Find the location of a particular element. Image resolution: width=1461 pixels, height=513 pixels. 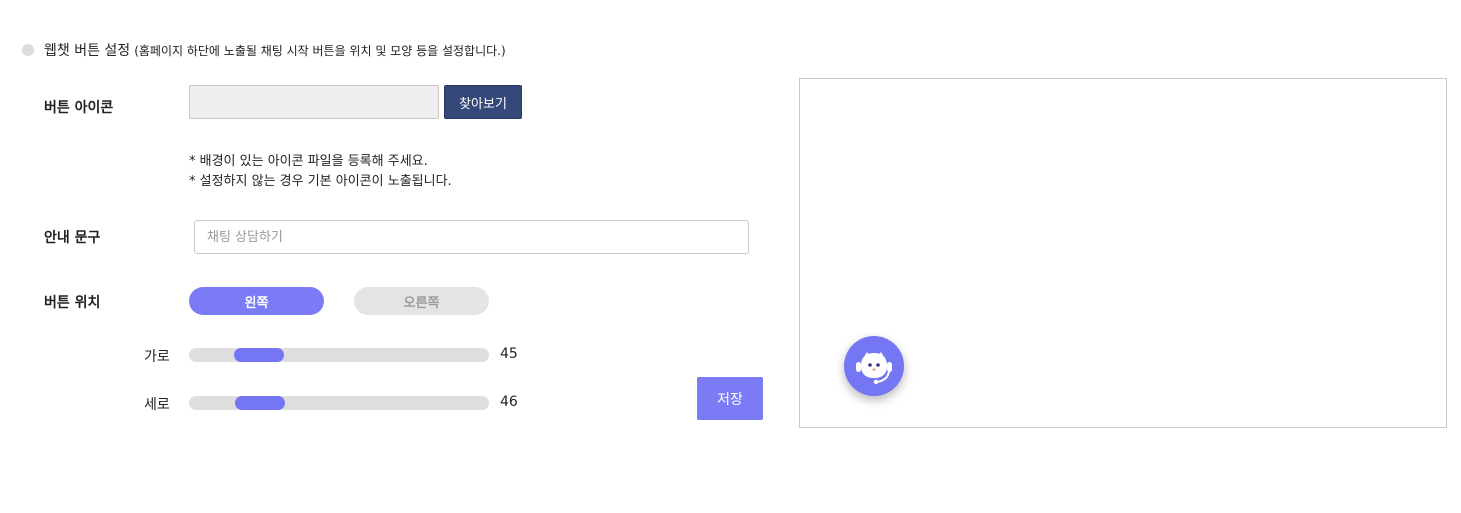

vertical-slider-thumb is located at coordinates (260, 403).